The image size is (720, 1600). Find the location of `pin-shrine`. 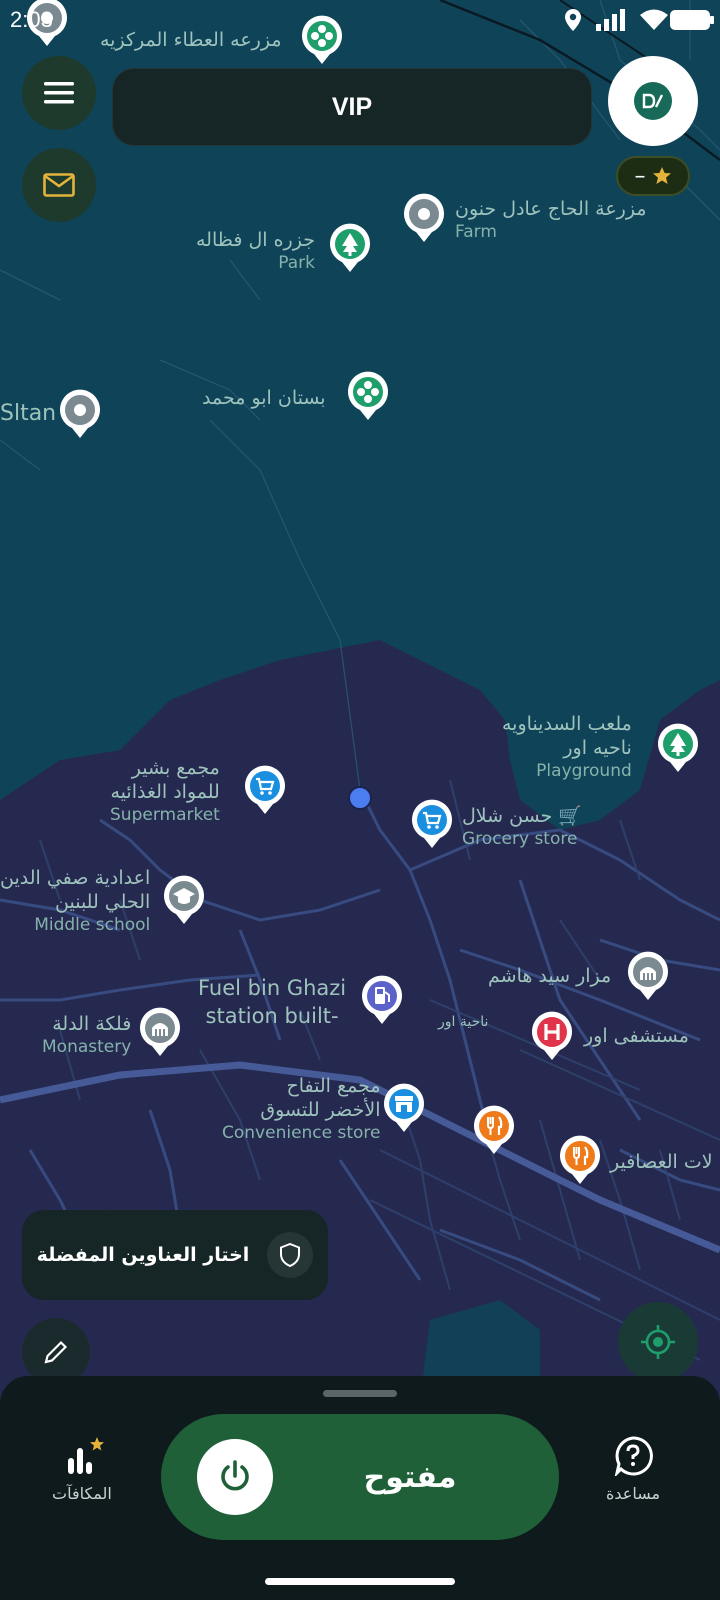

pin-shrine is located at coordinates (648, 976).